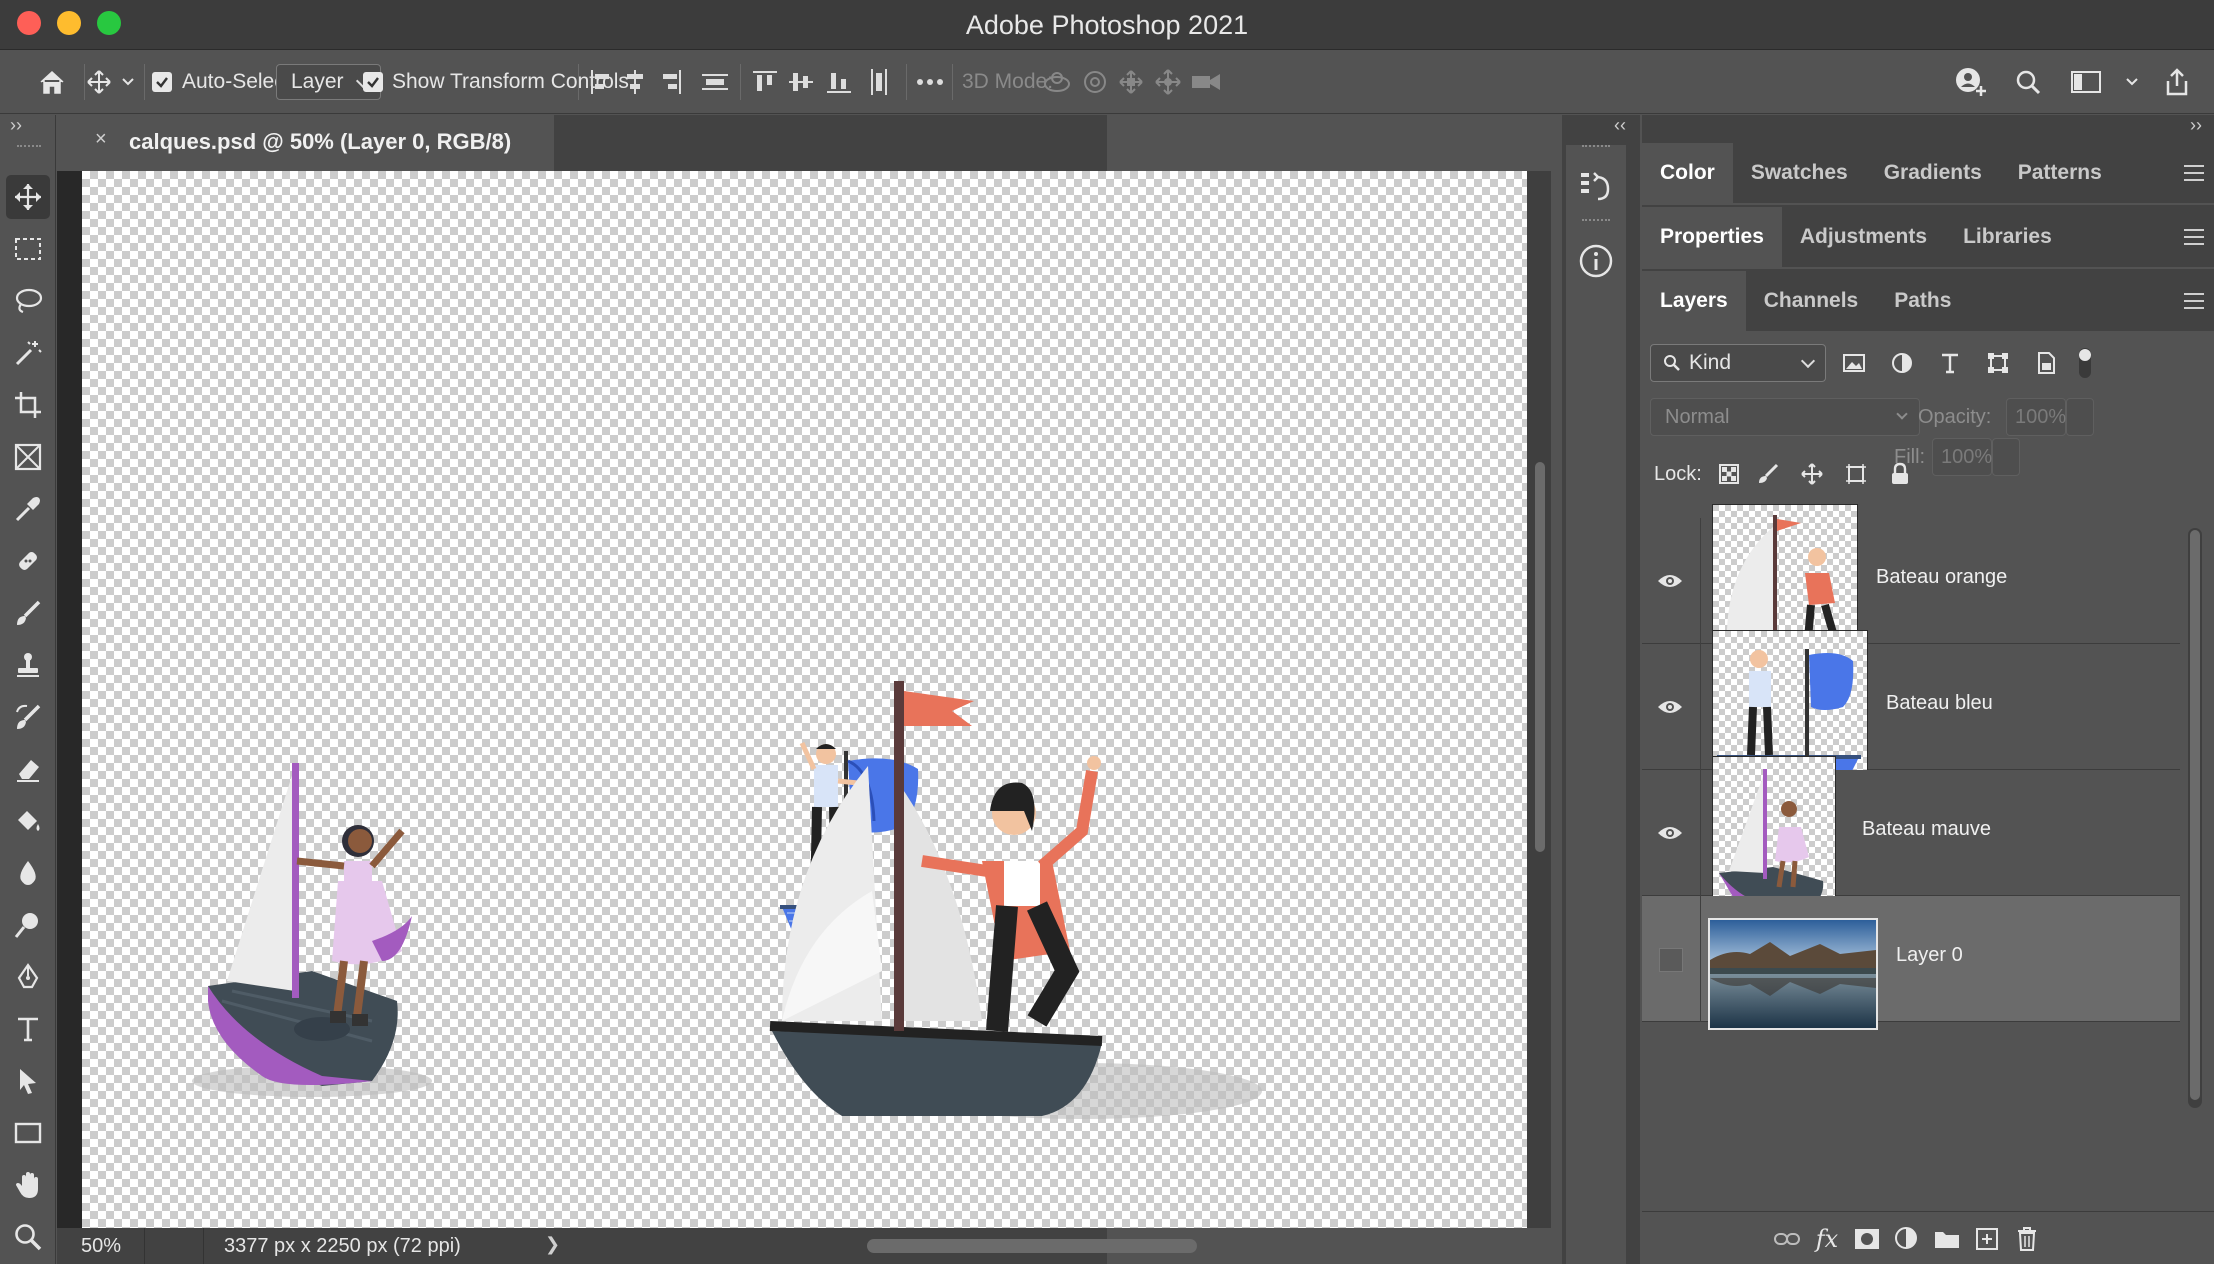 The height and width of the screenshot is (1264, 2214). Describe the element at coordinates (601, 82) in the screenshot. I see `align-left-icon` at that location.